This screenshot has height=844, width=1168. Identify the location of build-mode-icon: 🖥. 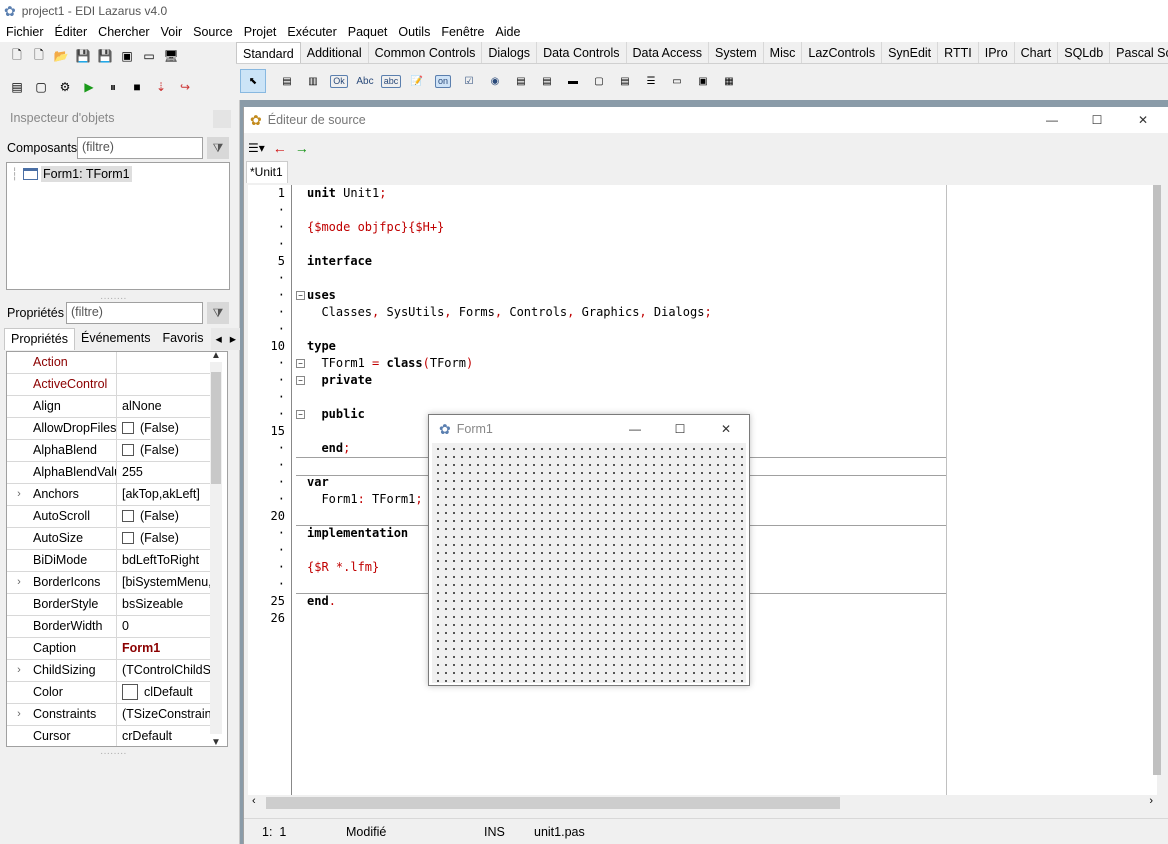
(171, 56).